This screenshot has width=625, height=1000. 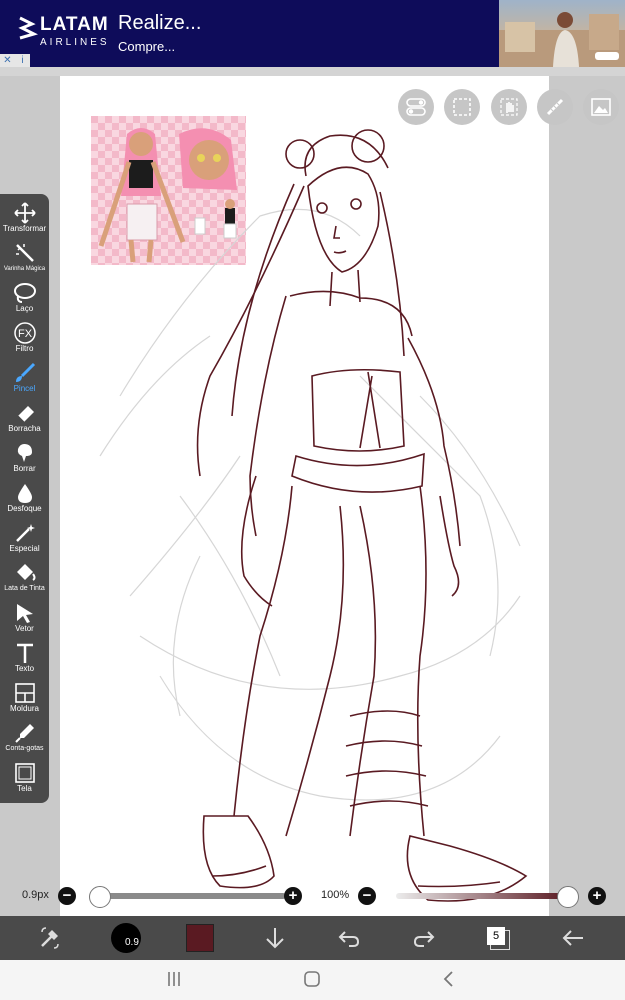 I want to click on tool-bucket: Lata de Tinta, so click(x=24, y=580).